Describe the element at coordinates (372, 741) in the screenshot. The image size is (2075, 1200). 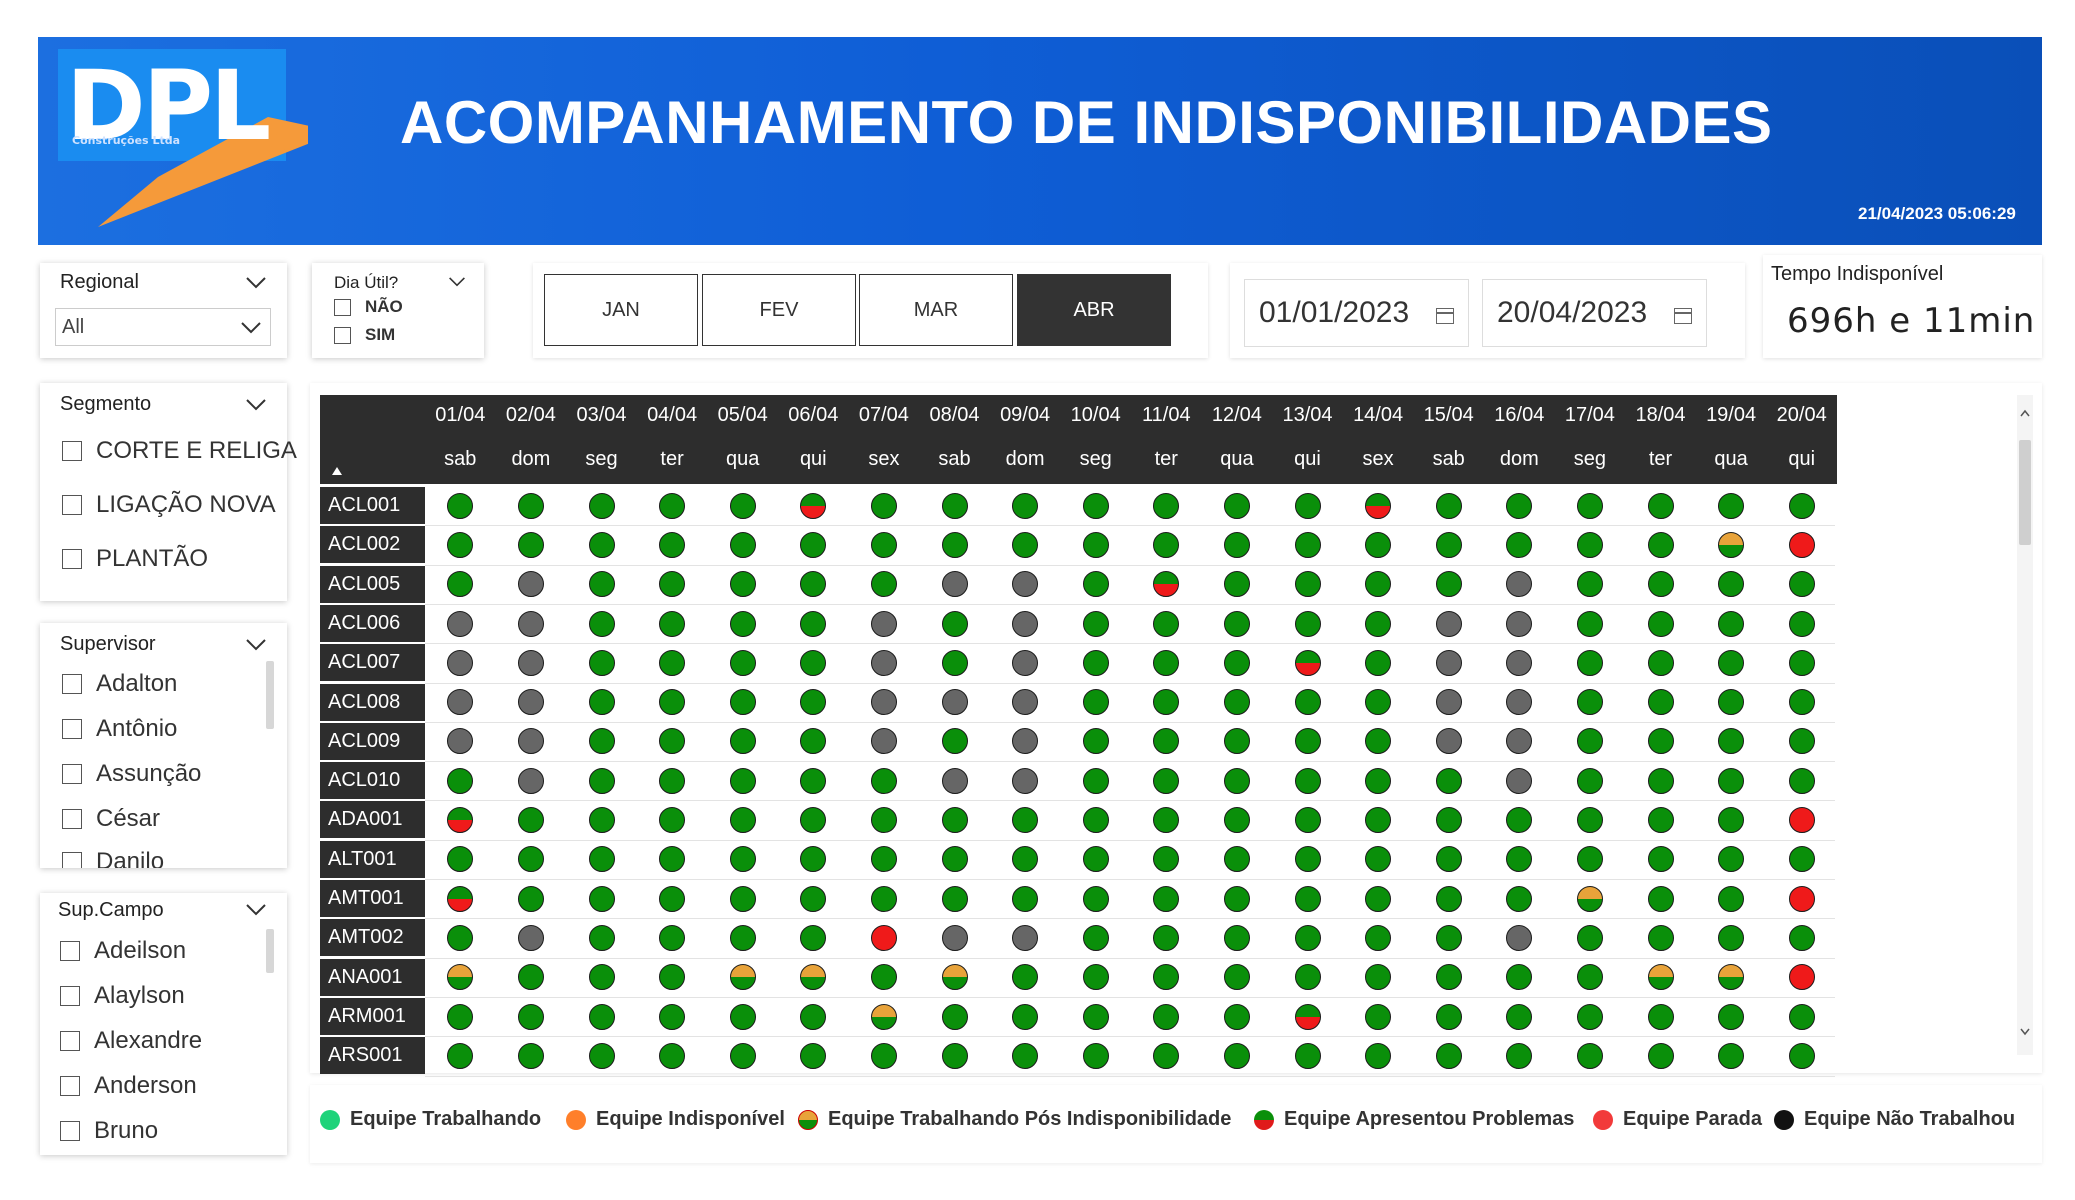
I see `row-label-team: ACL009` at that location.